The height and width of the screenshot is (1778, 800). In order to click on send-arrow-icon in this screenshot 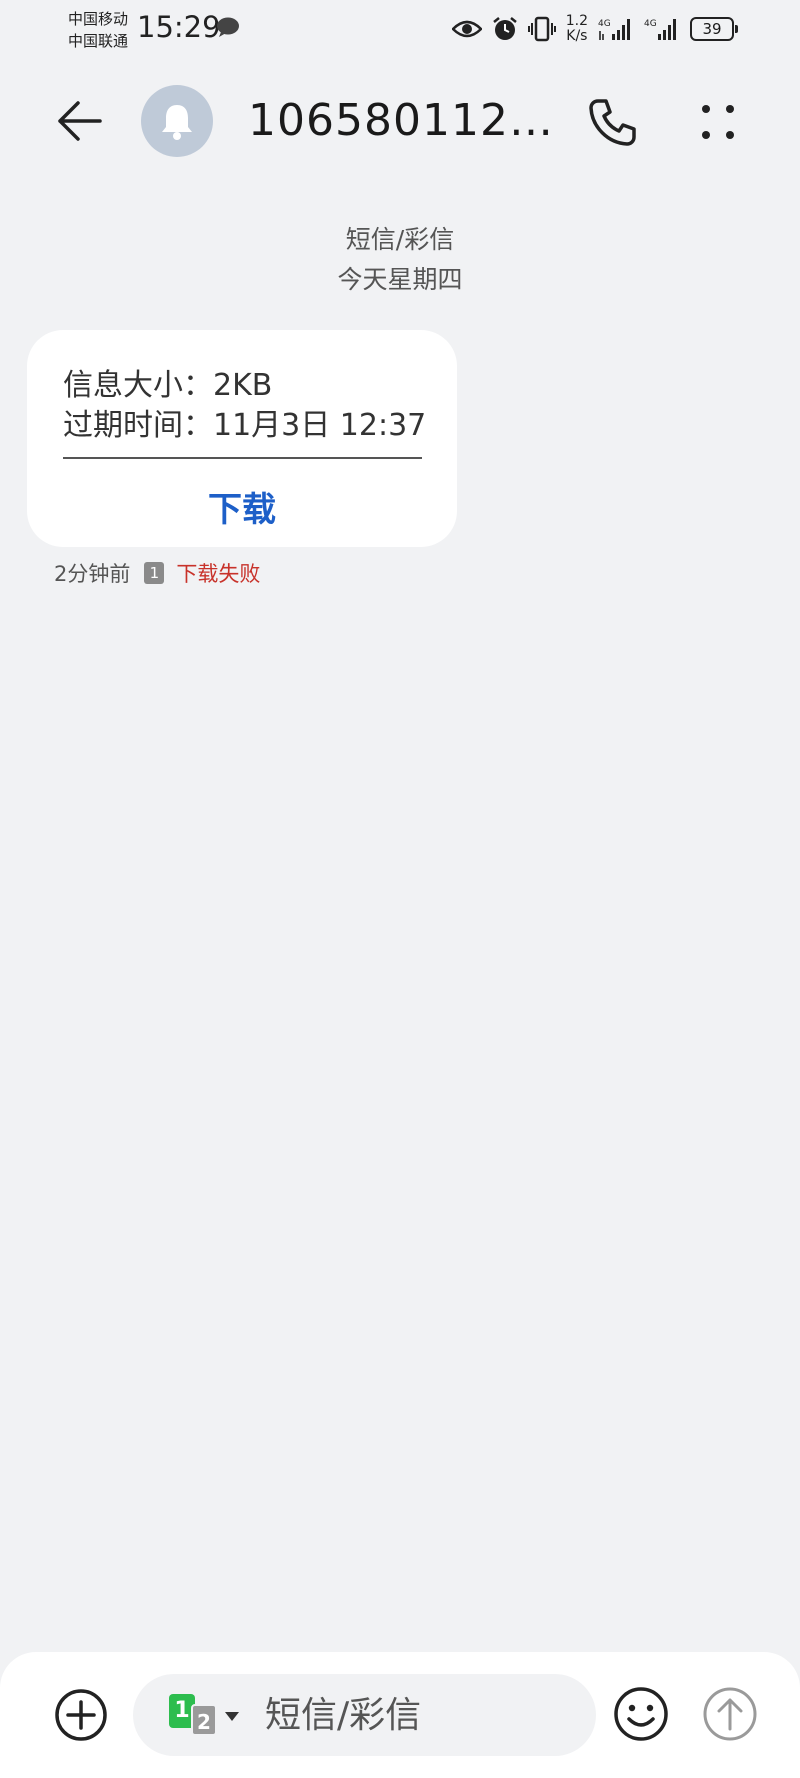, I will do `click(730, 1714)`.